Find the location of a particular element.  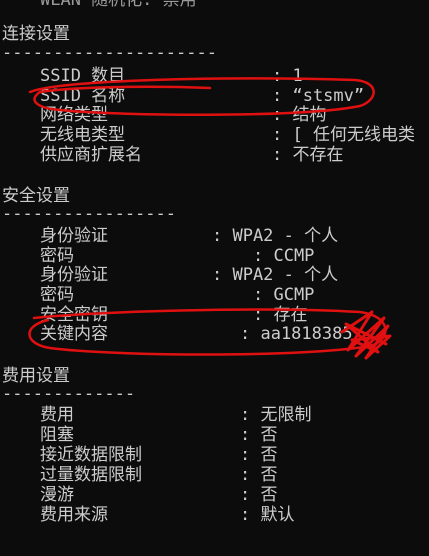

row-label: SSID 名称 is located at coordinates (83, 96).